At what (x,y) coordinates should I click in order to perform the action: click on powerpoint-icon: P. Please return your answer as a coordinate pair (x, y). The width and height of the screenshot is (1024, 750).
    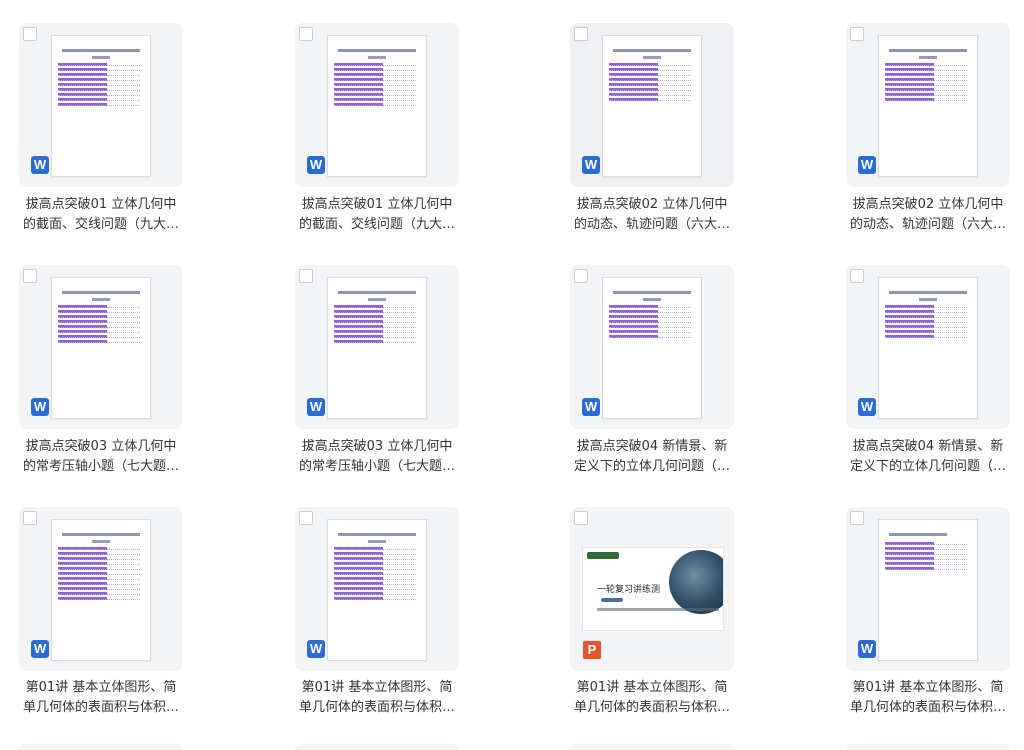
    Looking at the image, I should click on (592, 650).